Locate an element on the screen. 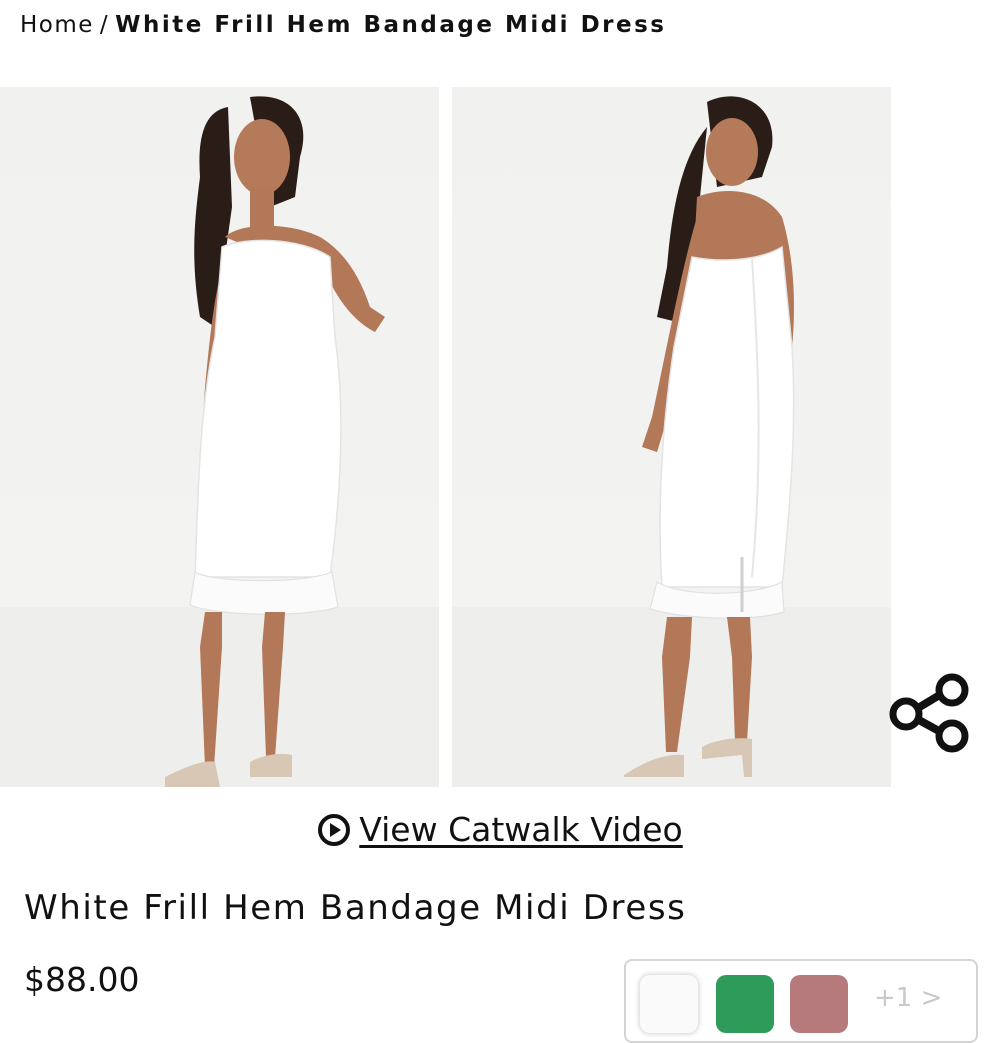 The image size is (1000, 1043). breadcrumb-current: White Frill Hem Bandage Midi Dress is located at coordinates (391, 25).